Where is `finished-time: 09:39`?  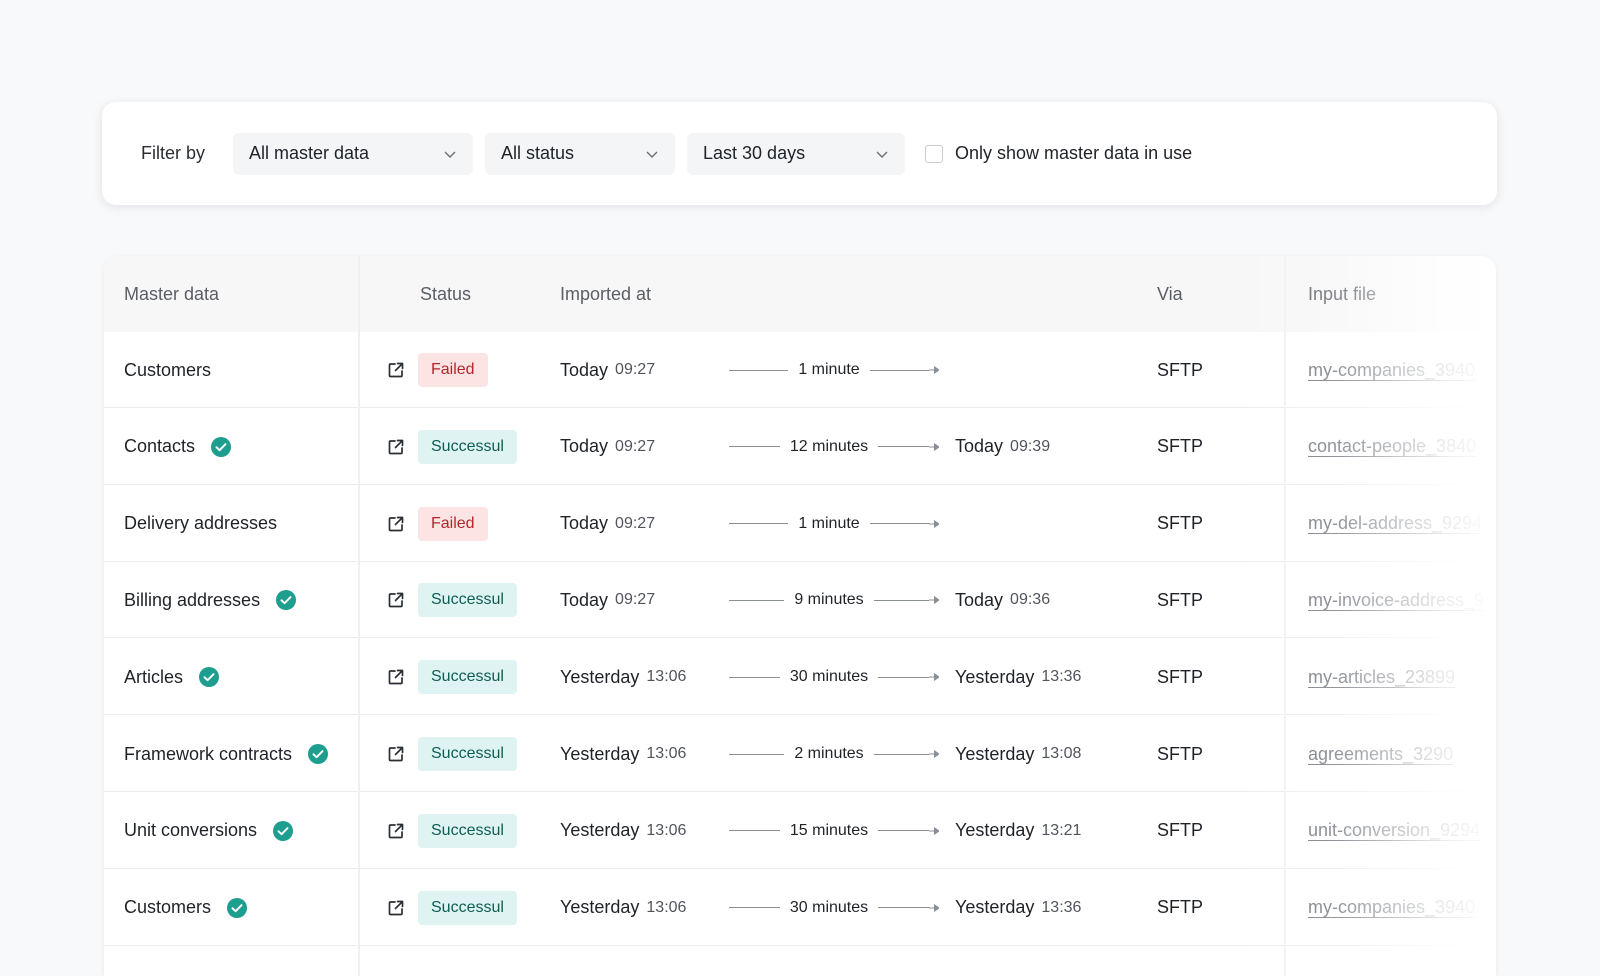 finished-time: 09:39 is located at coordinates (1030, 446).